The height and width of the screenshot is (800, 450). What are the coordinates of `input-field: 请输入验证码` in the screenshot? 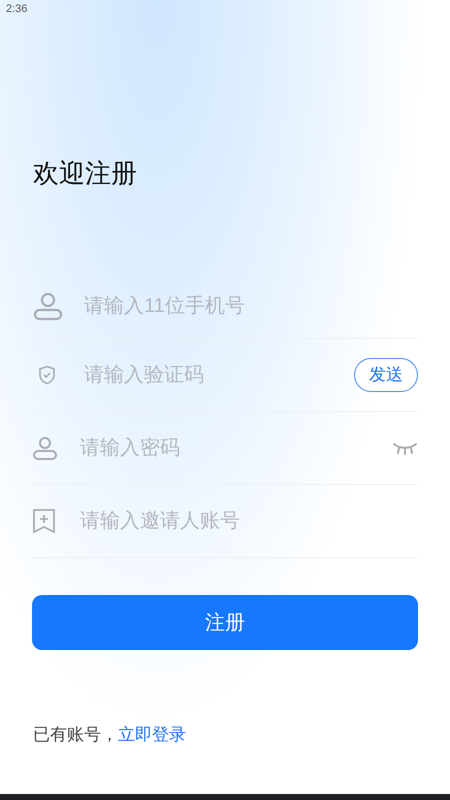 It's located at (219, 375).